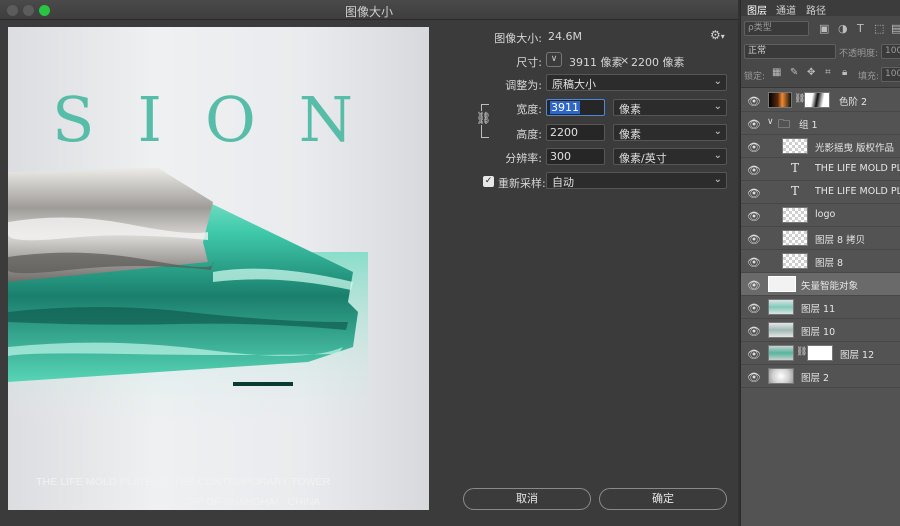 This screenshot has height=526, width=900. I want to click on adjustment-filter-icon: ◑, so click(843, 28).